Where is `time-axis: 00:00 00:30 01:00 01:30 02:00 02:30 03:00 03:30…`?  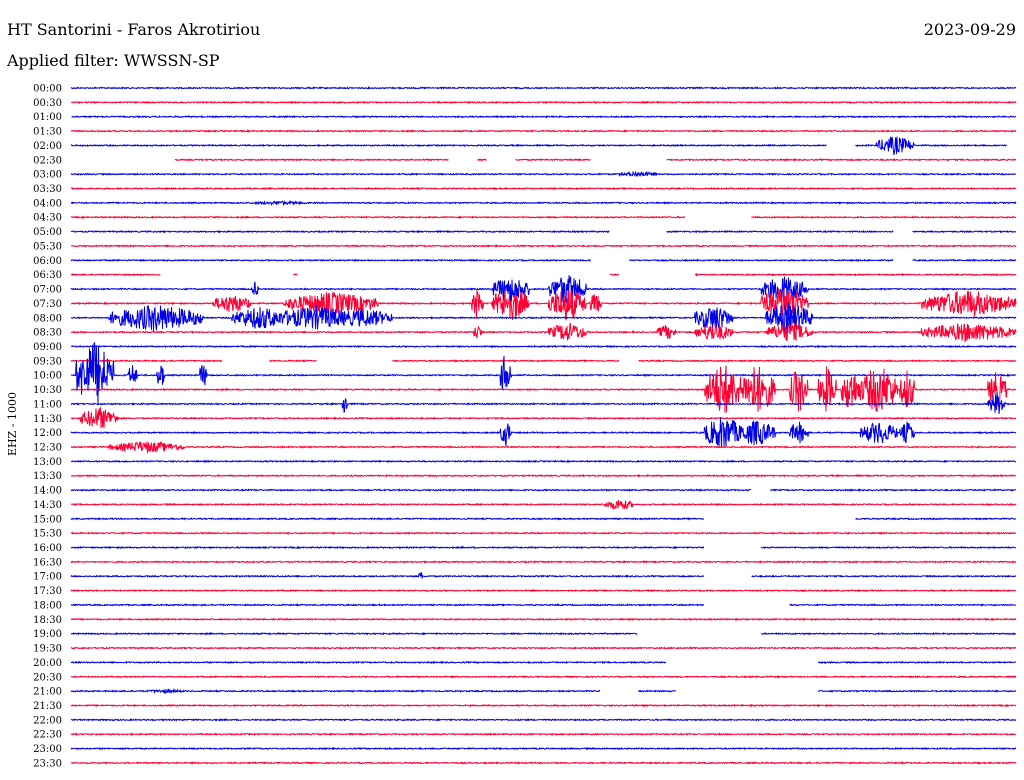 time-axis: 00:00 00:30 01:00 01:30 02:00 02:30 03:00 03:30… is located at coordinates (47, 427).